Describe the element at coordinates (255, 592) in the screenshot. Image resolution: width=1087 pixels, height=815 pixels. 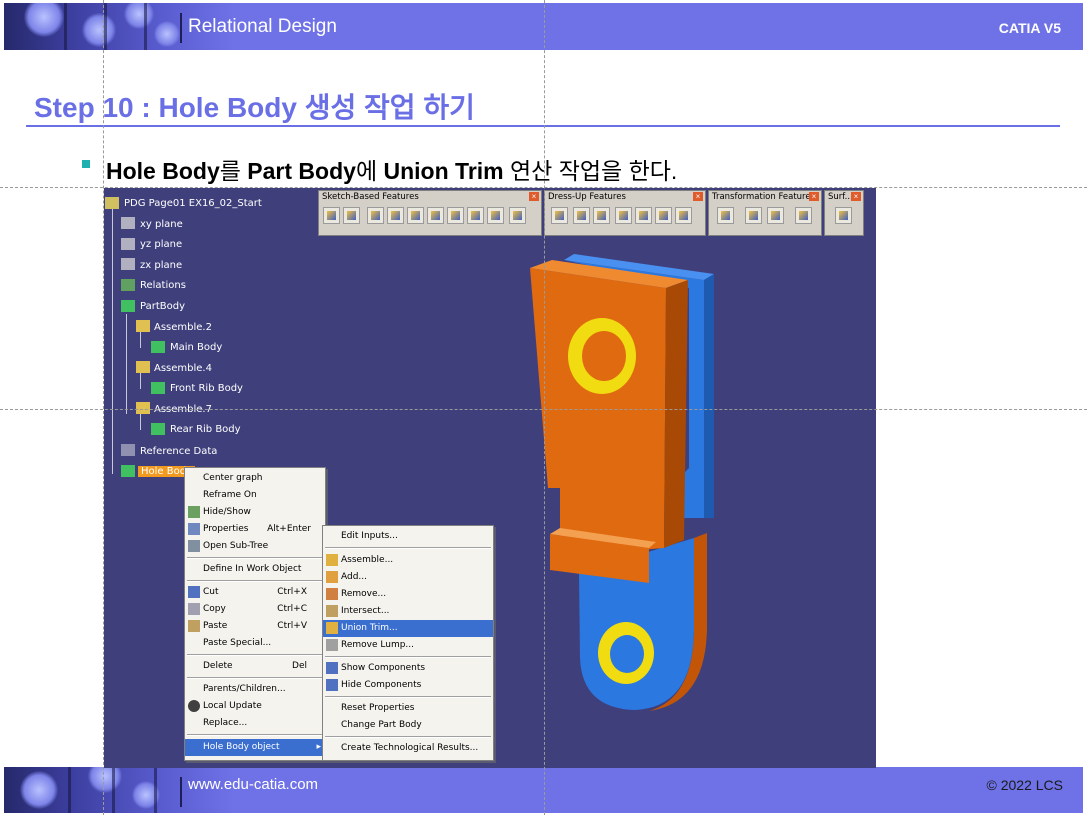
I see `menu-item-cut: Cut Ctrl+X` at that location.